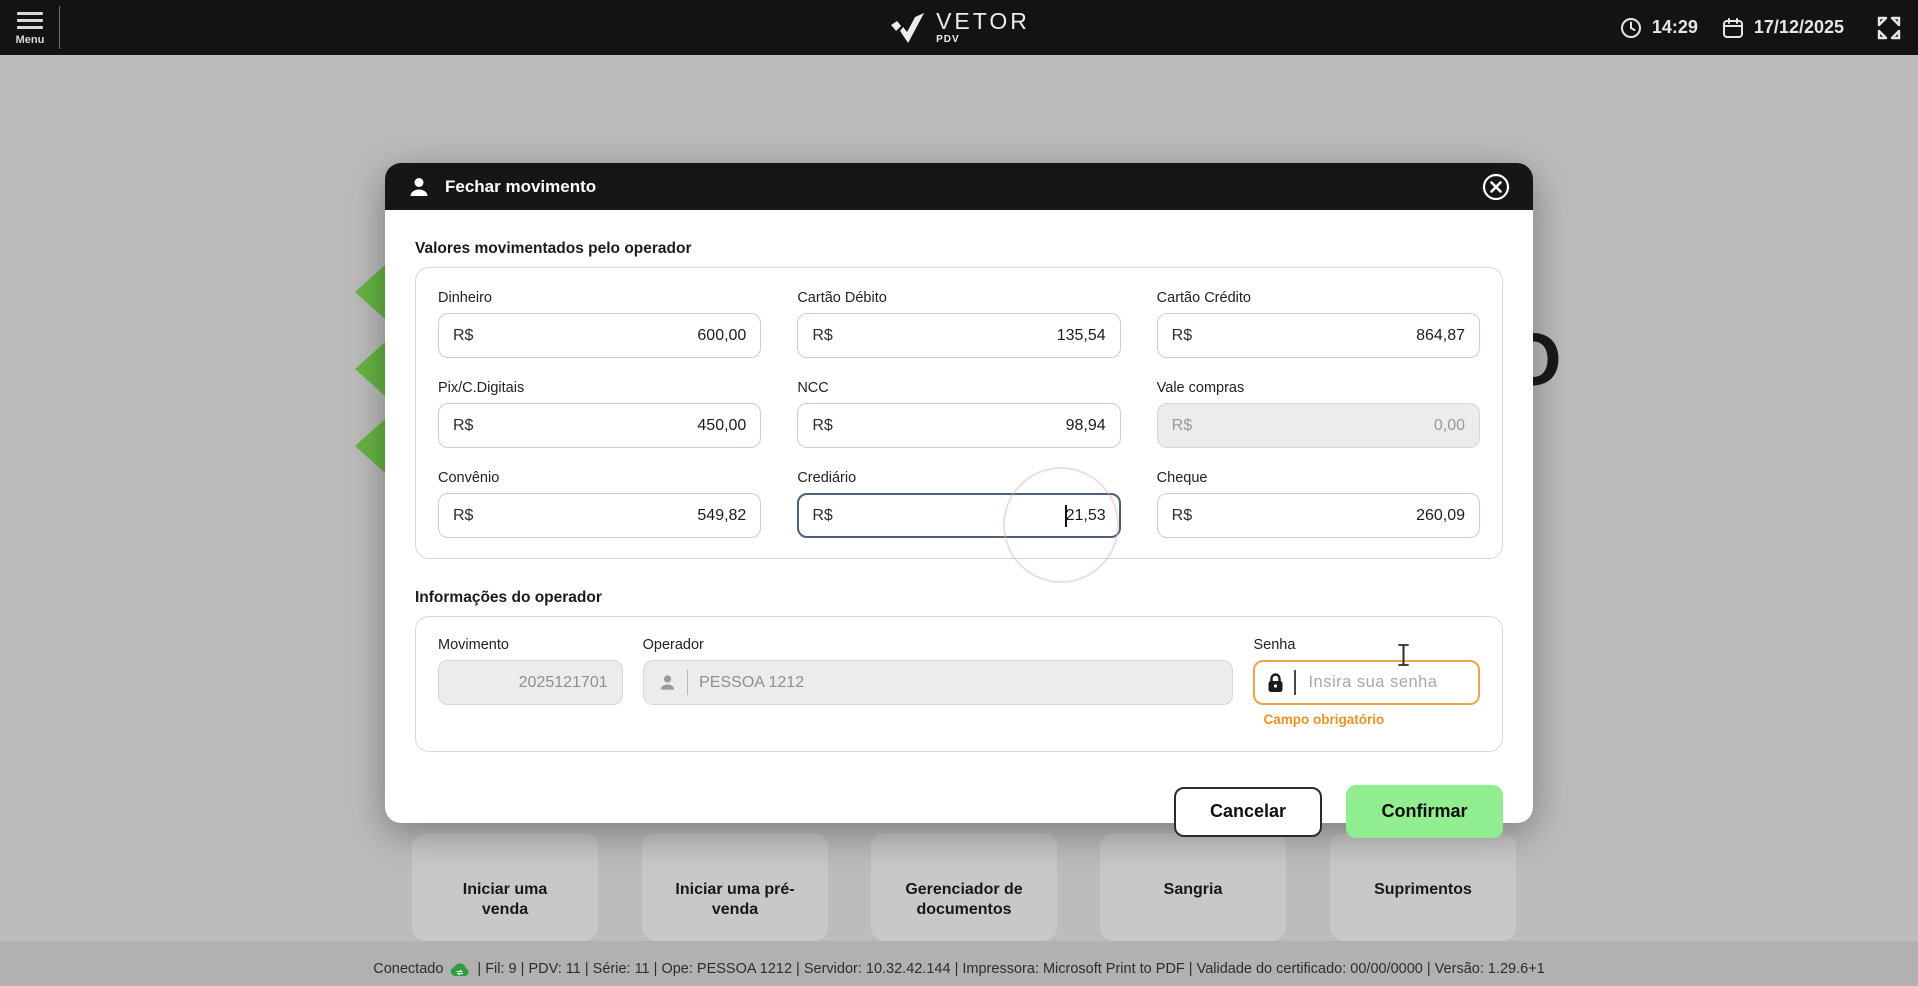 The height and width of the screenshot is (986, 1918). I want to click on cancel-button: Cancelar, so click(1248, 811).